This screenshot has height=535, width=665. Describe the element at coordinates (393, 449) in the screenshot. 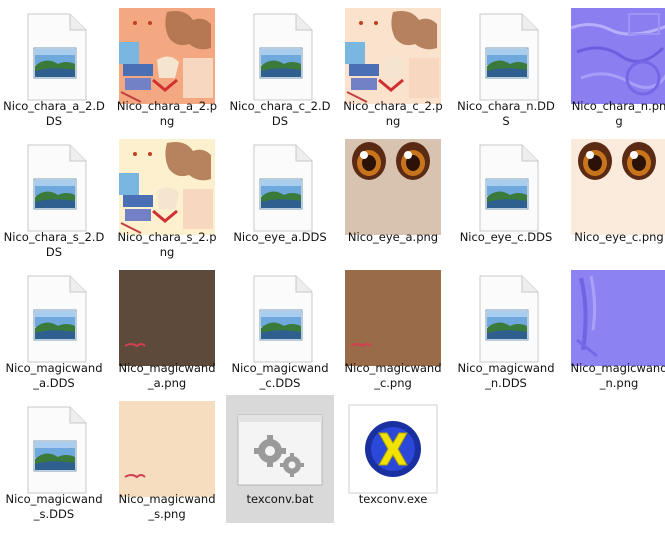

I see `directx-exe-icon` at that location.